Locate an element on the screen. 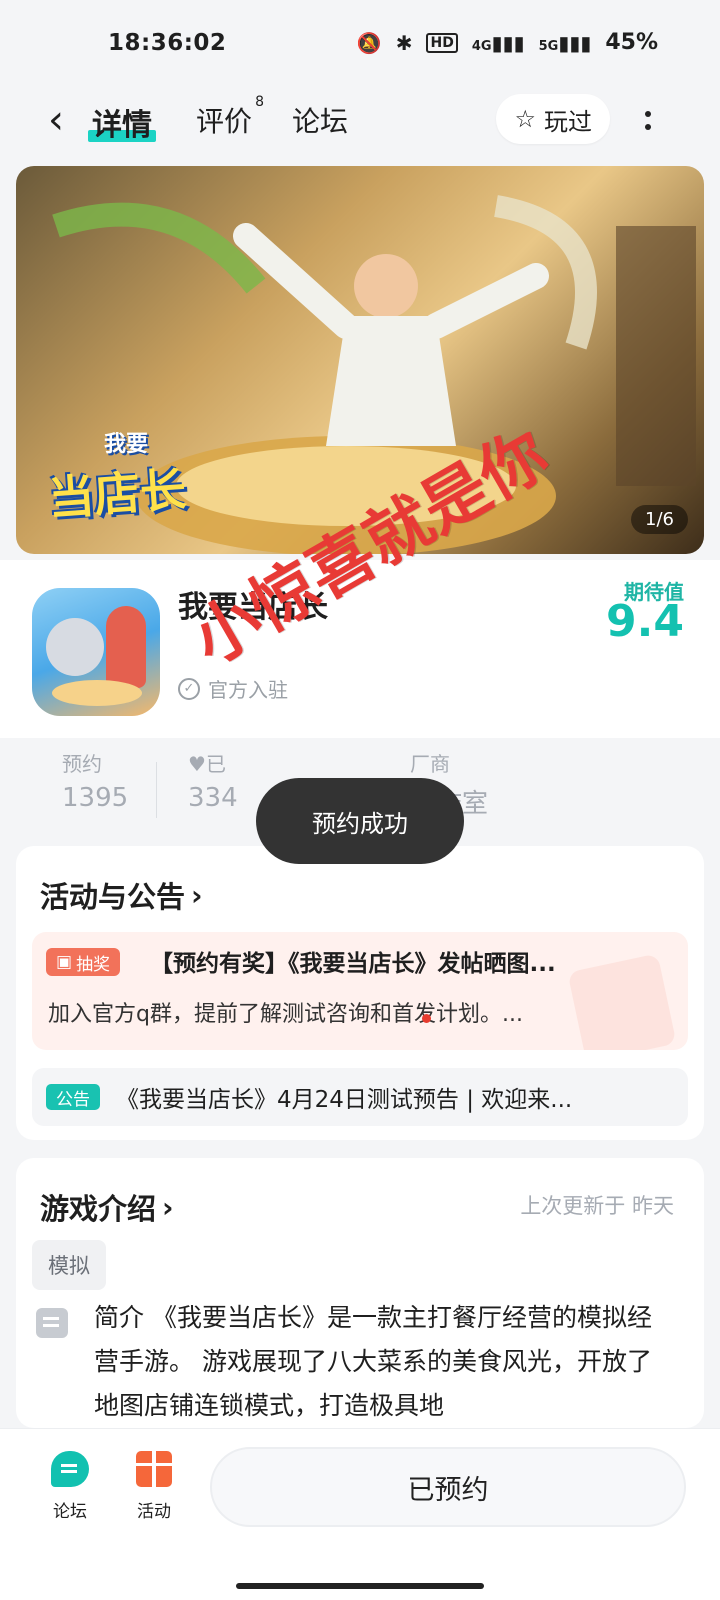 This screenshot has width=720, height=1600. gift-icon: ▣ is located at coordinates (64, 962).